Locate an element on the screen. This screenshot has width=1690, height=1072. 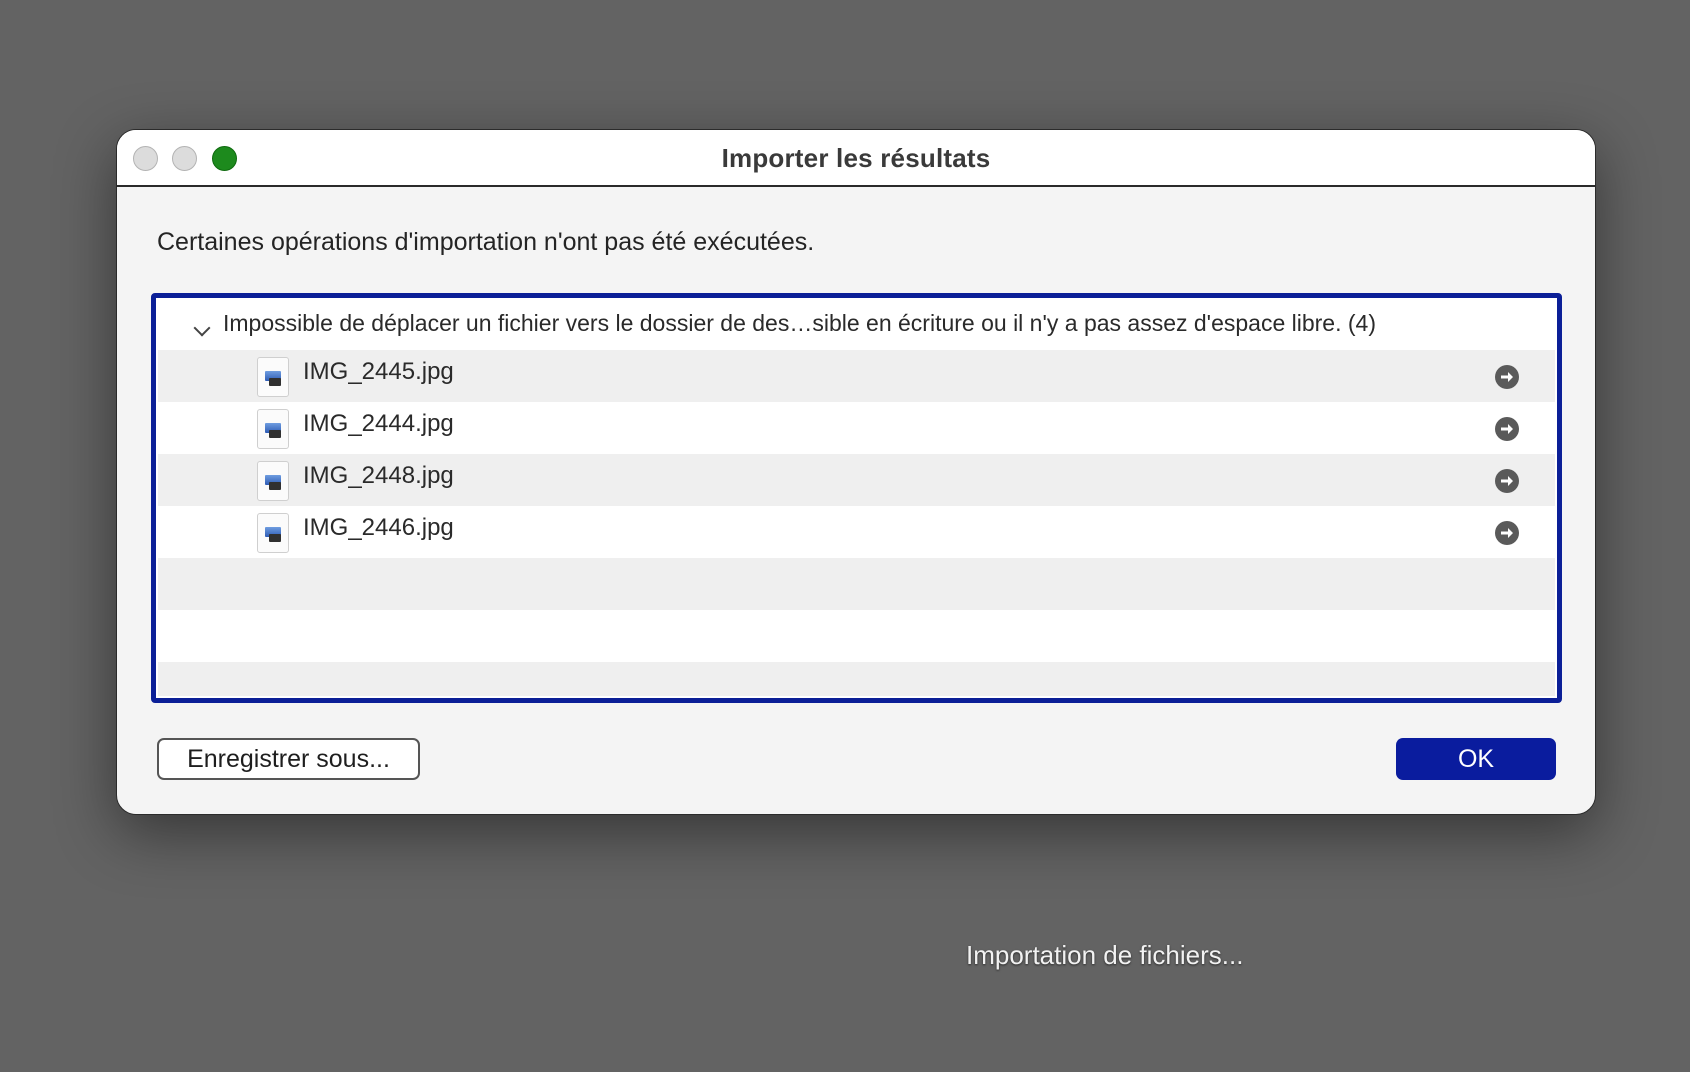
dialog-title: Importer les résultats is located at coordinates (856, 158).